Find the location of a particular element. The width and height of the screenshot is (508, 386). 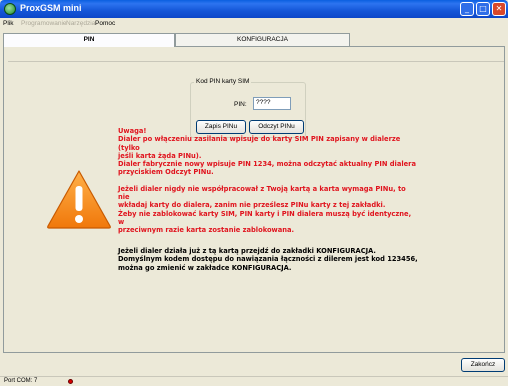

port-status: Port COM: 7 is located at coordinates (21, 381).